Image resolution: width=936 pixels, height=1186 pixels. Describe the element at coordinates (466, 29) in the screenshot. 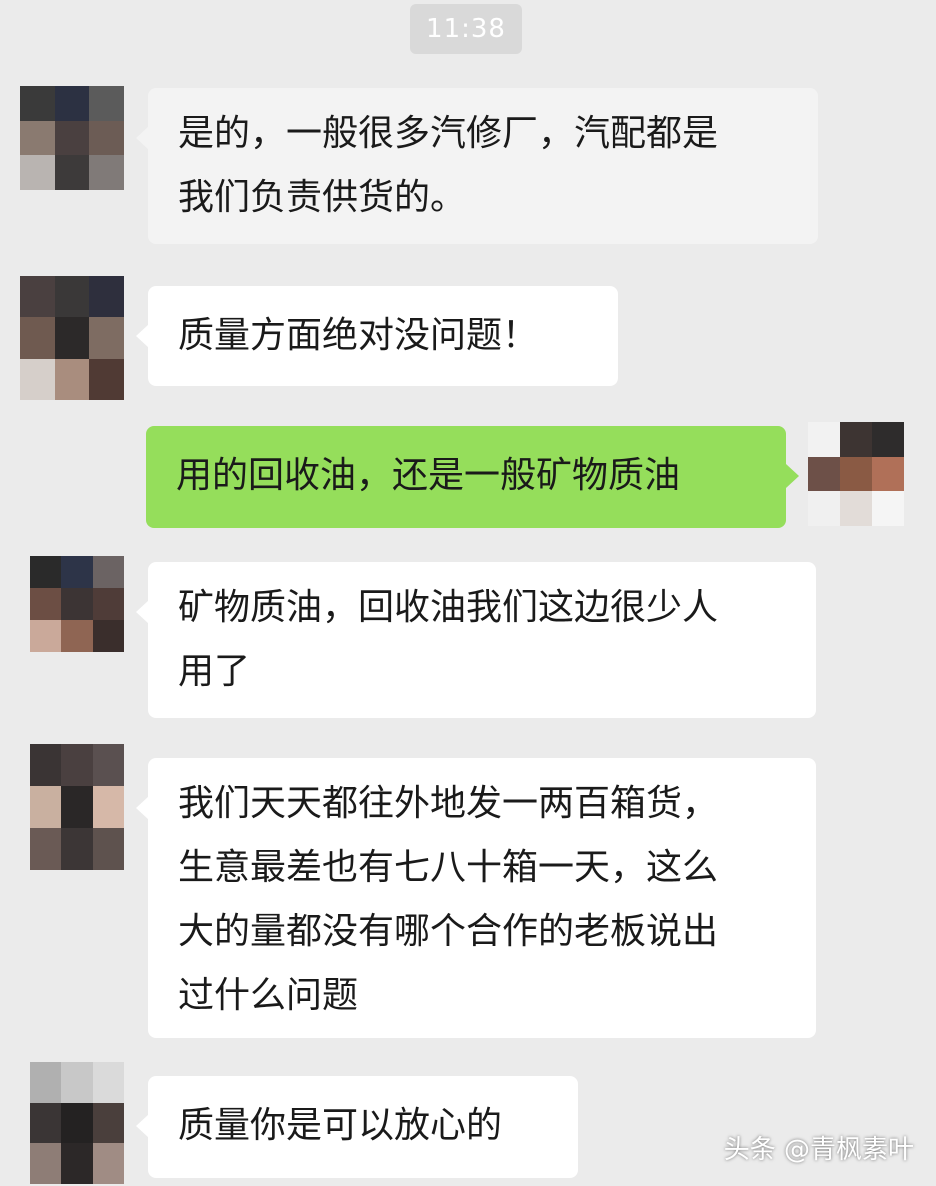

I see `message-timestamp: 11:38` at that location.